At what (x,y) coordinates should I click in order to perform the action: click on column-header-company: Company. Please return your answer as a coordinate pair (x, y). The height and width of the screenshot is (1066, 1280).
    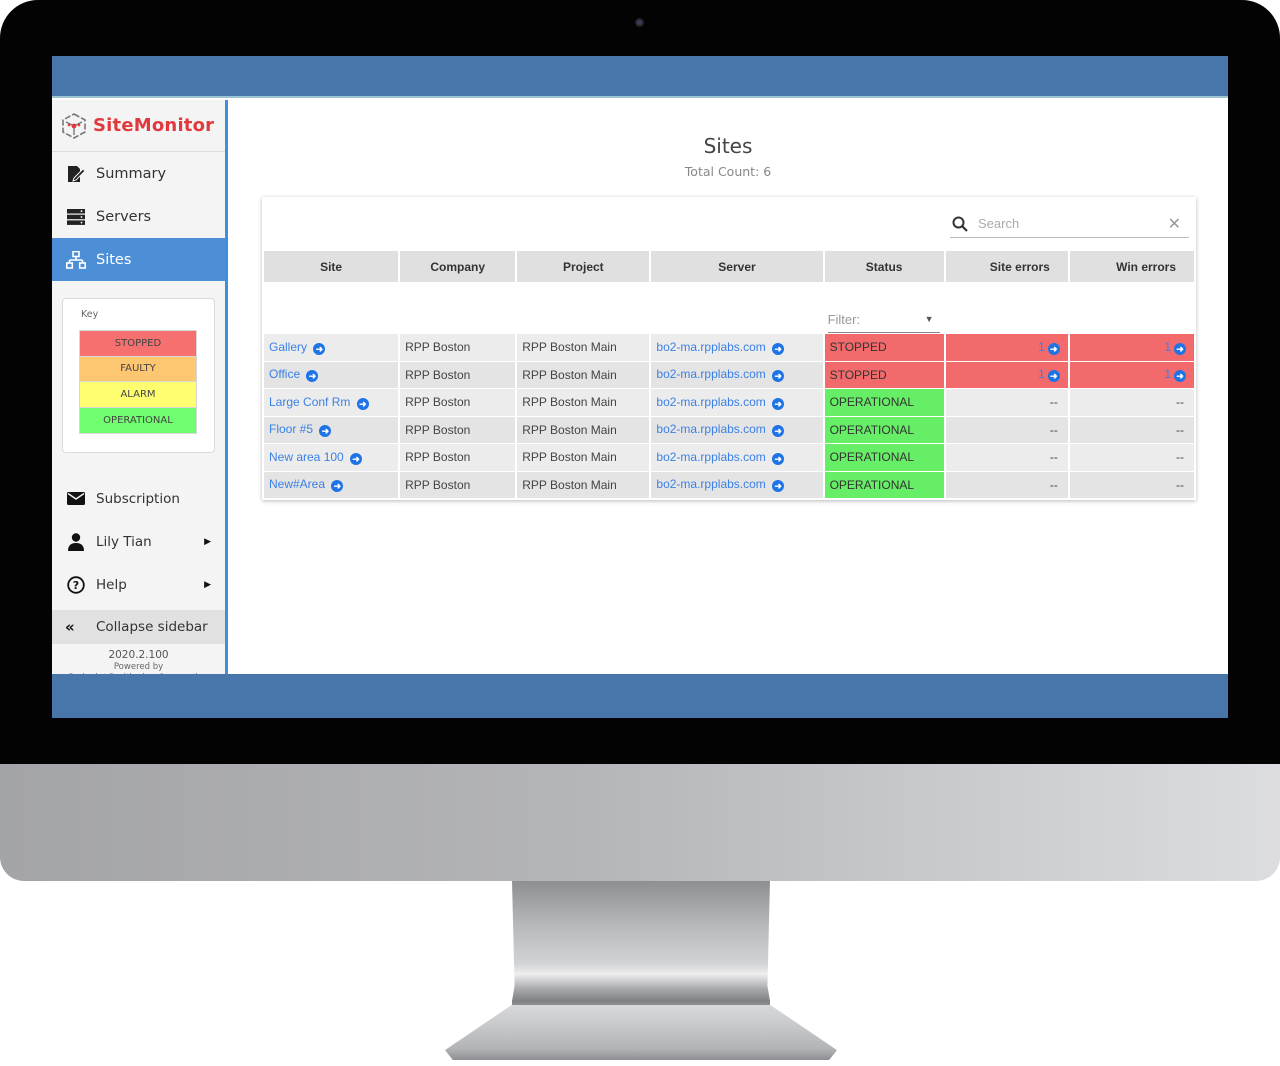
    Looking at the image, I should click on (458, 266).